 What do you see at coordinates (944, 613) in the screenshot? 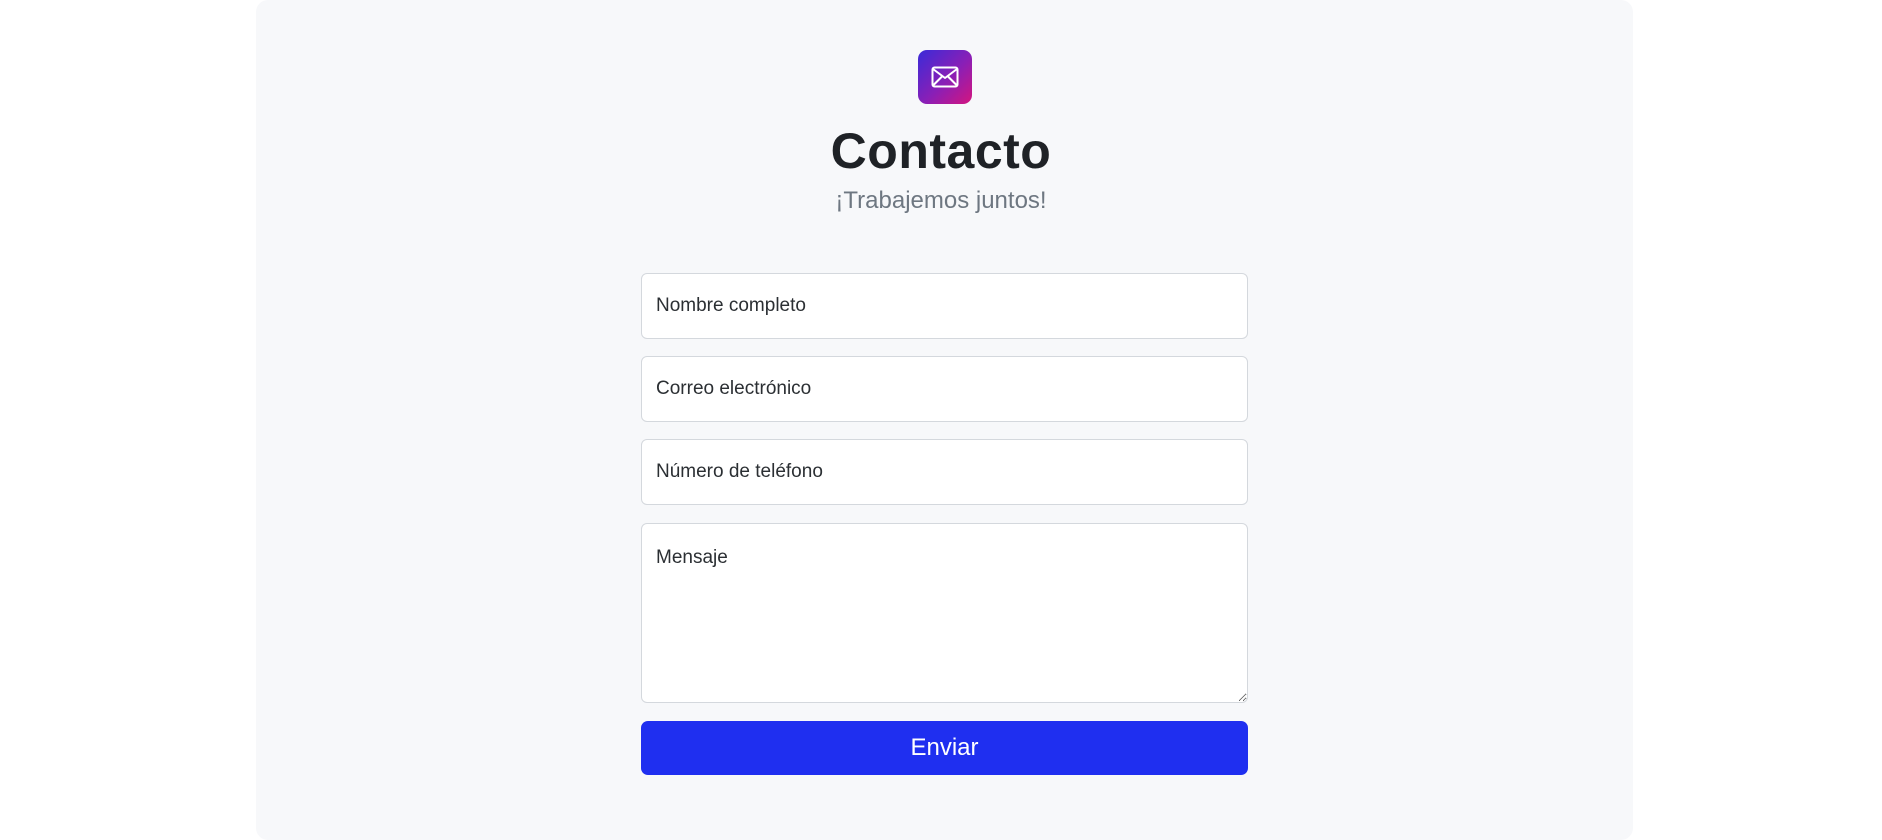
I see `message-textarea` at bounding box center [944, 613].